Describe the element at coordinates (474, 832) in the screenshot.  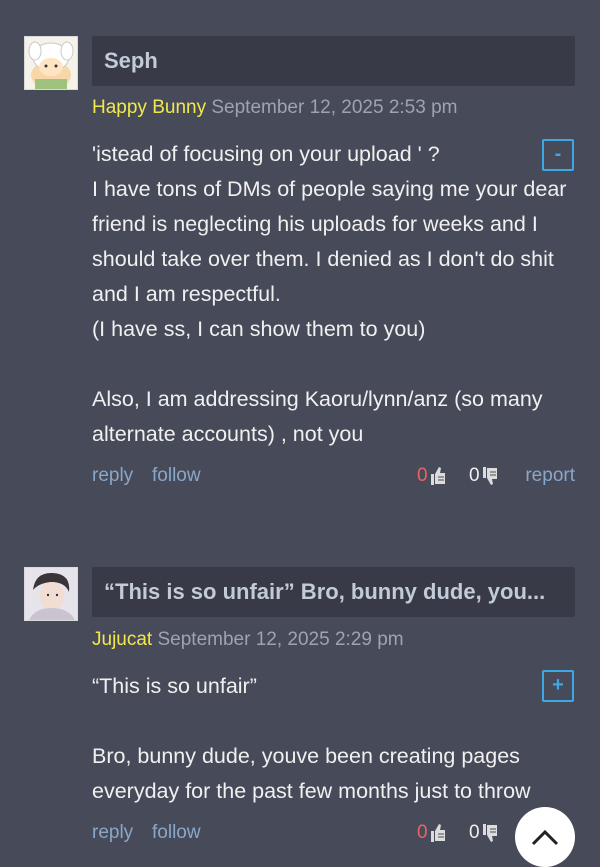
I see `downvote-count: 0` at that location.